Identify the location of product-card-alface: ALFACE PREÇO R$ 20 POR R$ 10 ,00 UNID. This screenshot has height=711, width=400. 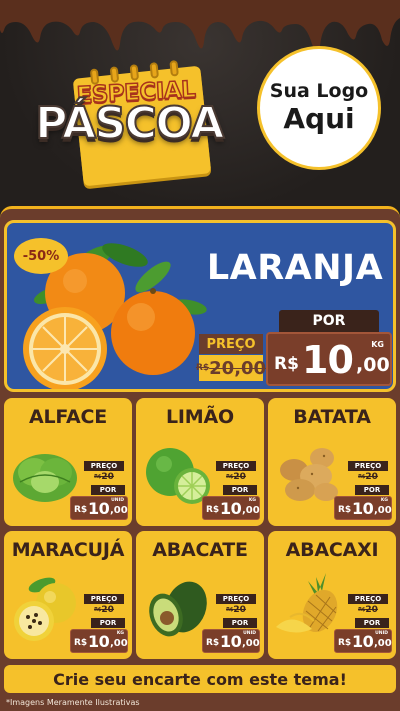
(68, 462).